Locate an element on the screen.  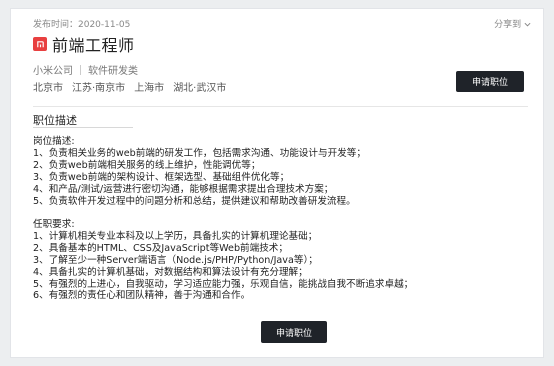
location-item: 上海市 is located at coordinates (149, 88).